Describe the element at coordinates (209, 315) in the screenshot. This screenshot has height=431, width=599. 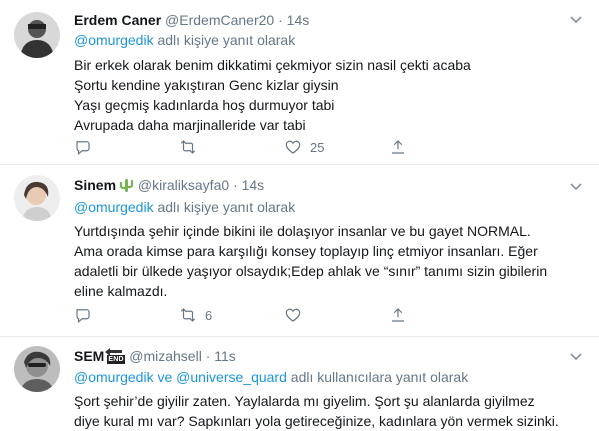
I see `retweet-count: 6` at that location.